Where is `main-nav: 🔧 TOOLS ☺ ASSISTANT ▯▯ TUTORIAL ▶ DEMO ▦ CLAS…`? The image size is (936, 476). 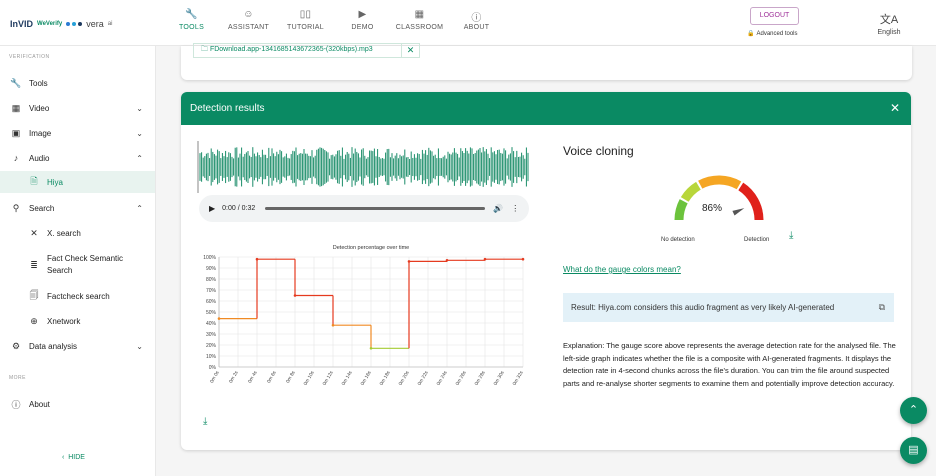 main-nav: 🔧 TOOLS ☺ ASSISTANT ▯▯ TUTORIAL ▶ DEMO ▦ CLAS… is located at coordinates (334, 20).